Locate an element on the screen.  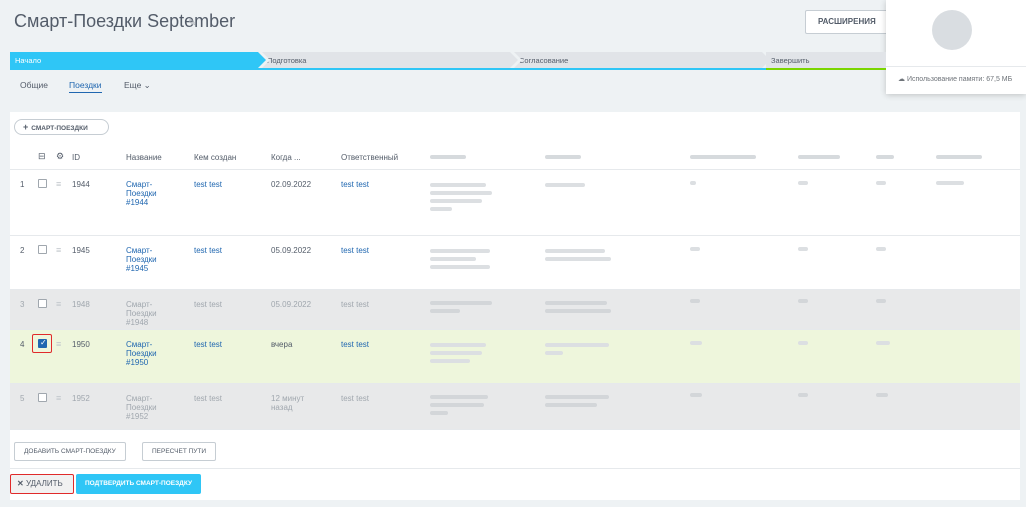
col-id: ID is located at coordinates (76, 157).